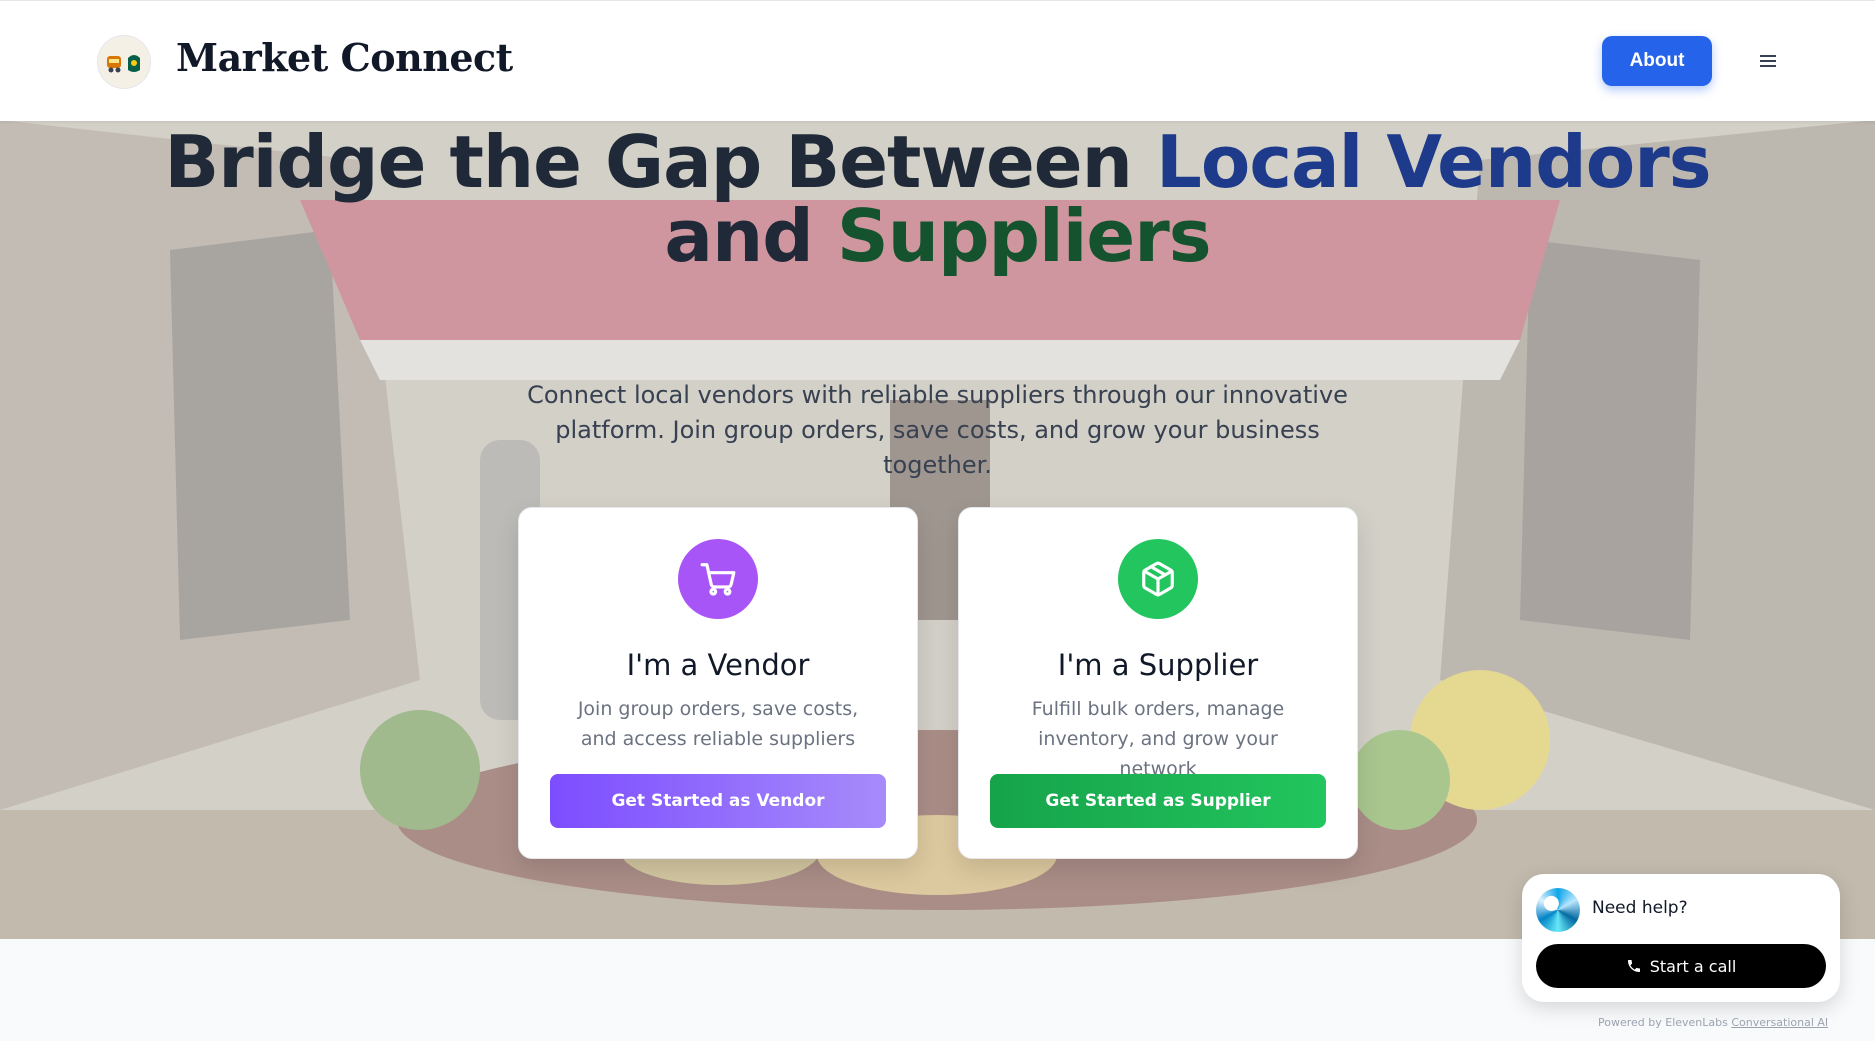  What do you see at coordinates (718, 579) in the screenshot?
I see `shopping-cart-icon` at bounding box center [718, 579].